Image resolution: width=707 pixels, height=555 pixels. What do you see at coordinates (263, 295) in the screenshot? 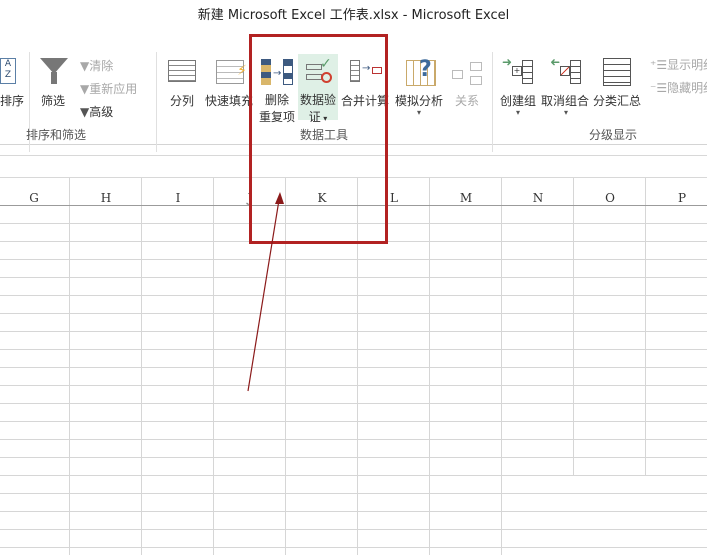
I see `annotation-arrow-line` at bounding box center [263, 295].